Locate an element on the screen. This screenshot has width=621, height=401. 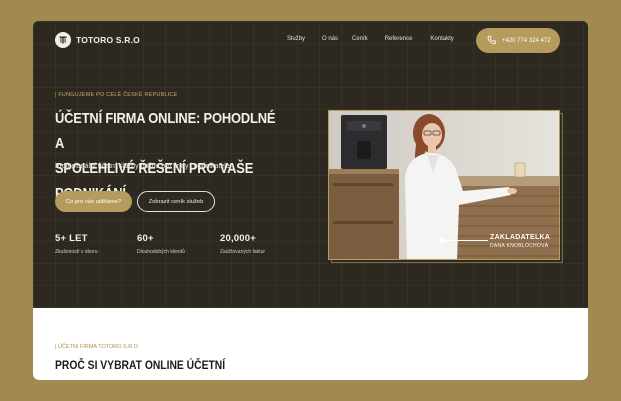
nav-item-o-nas: O nás is located at coordinates (330, 39).